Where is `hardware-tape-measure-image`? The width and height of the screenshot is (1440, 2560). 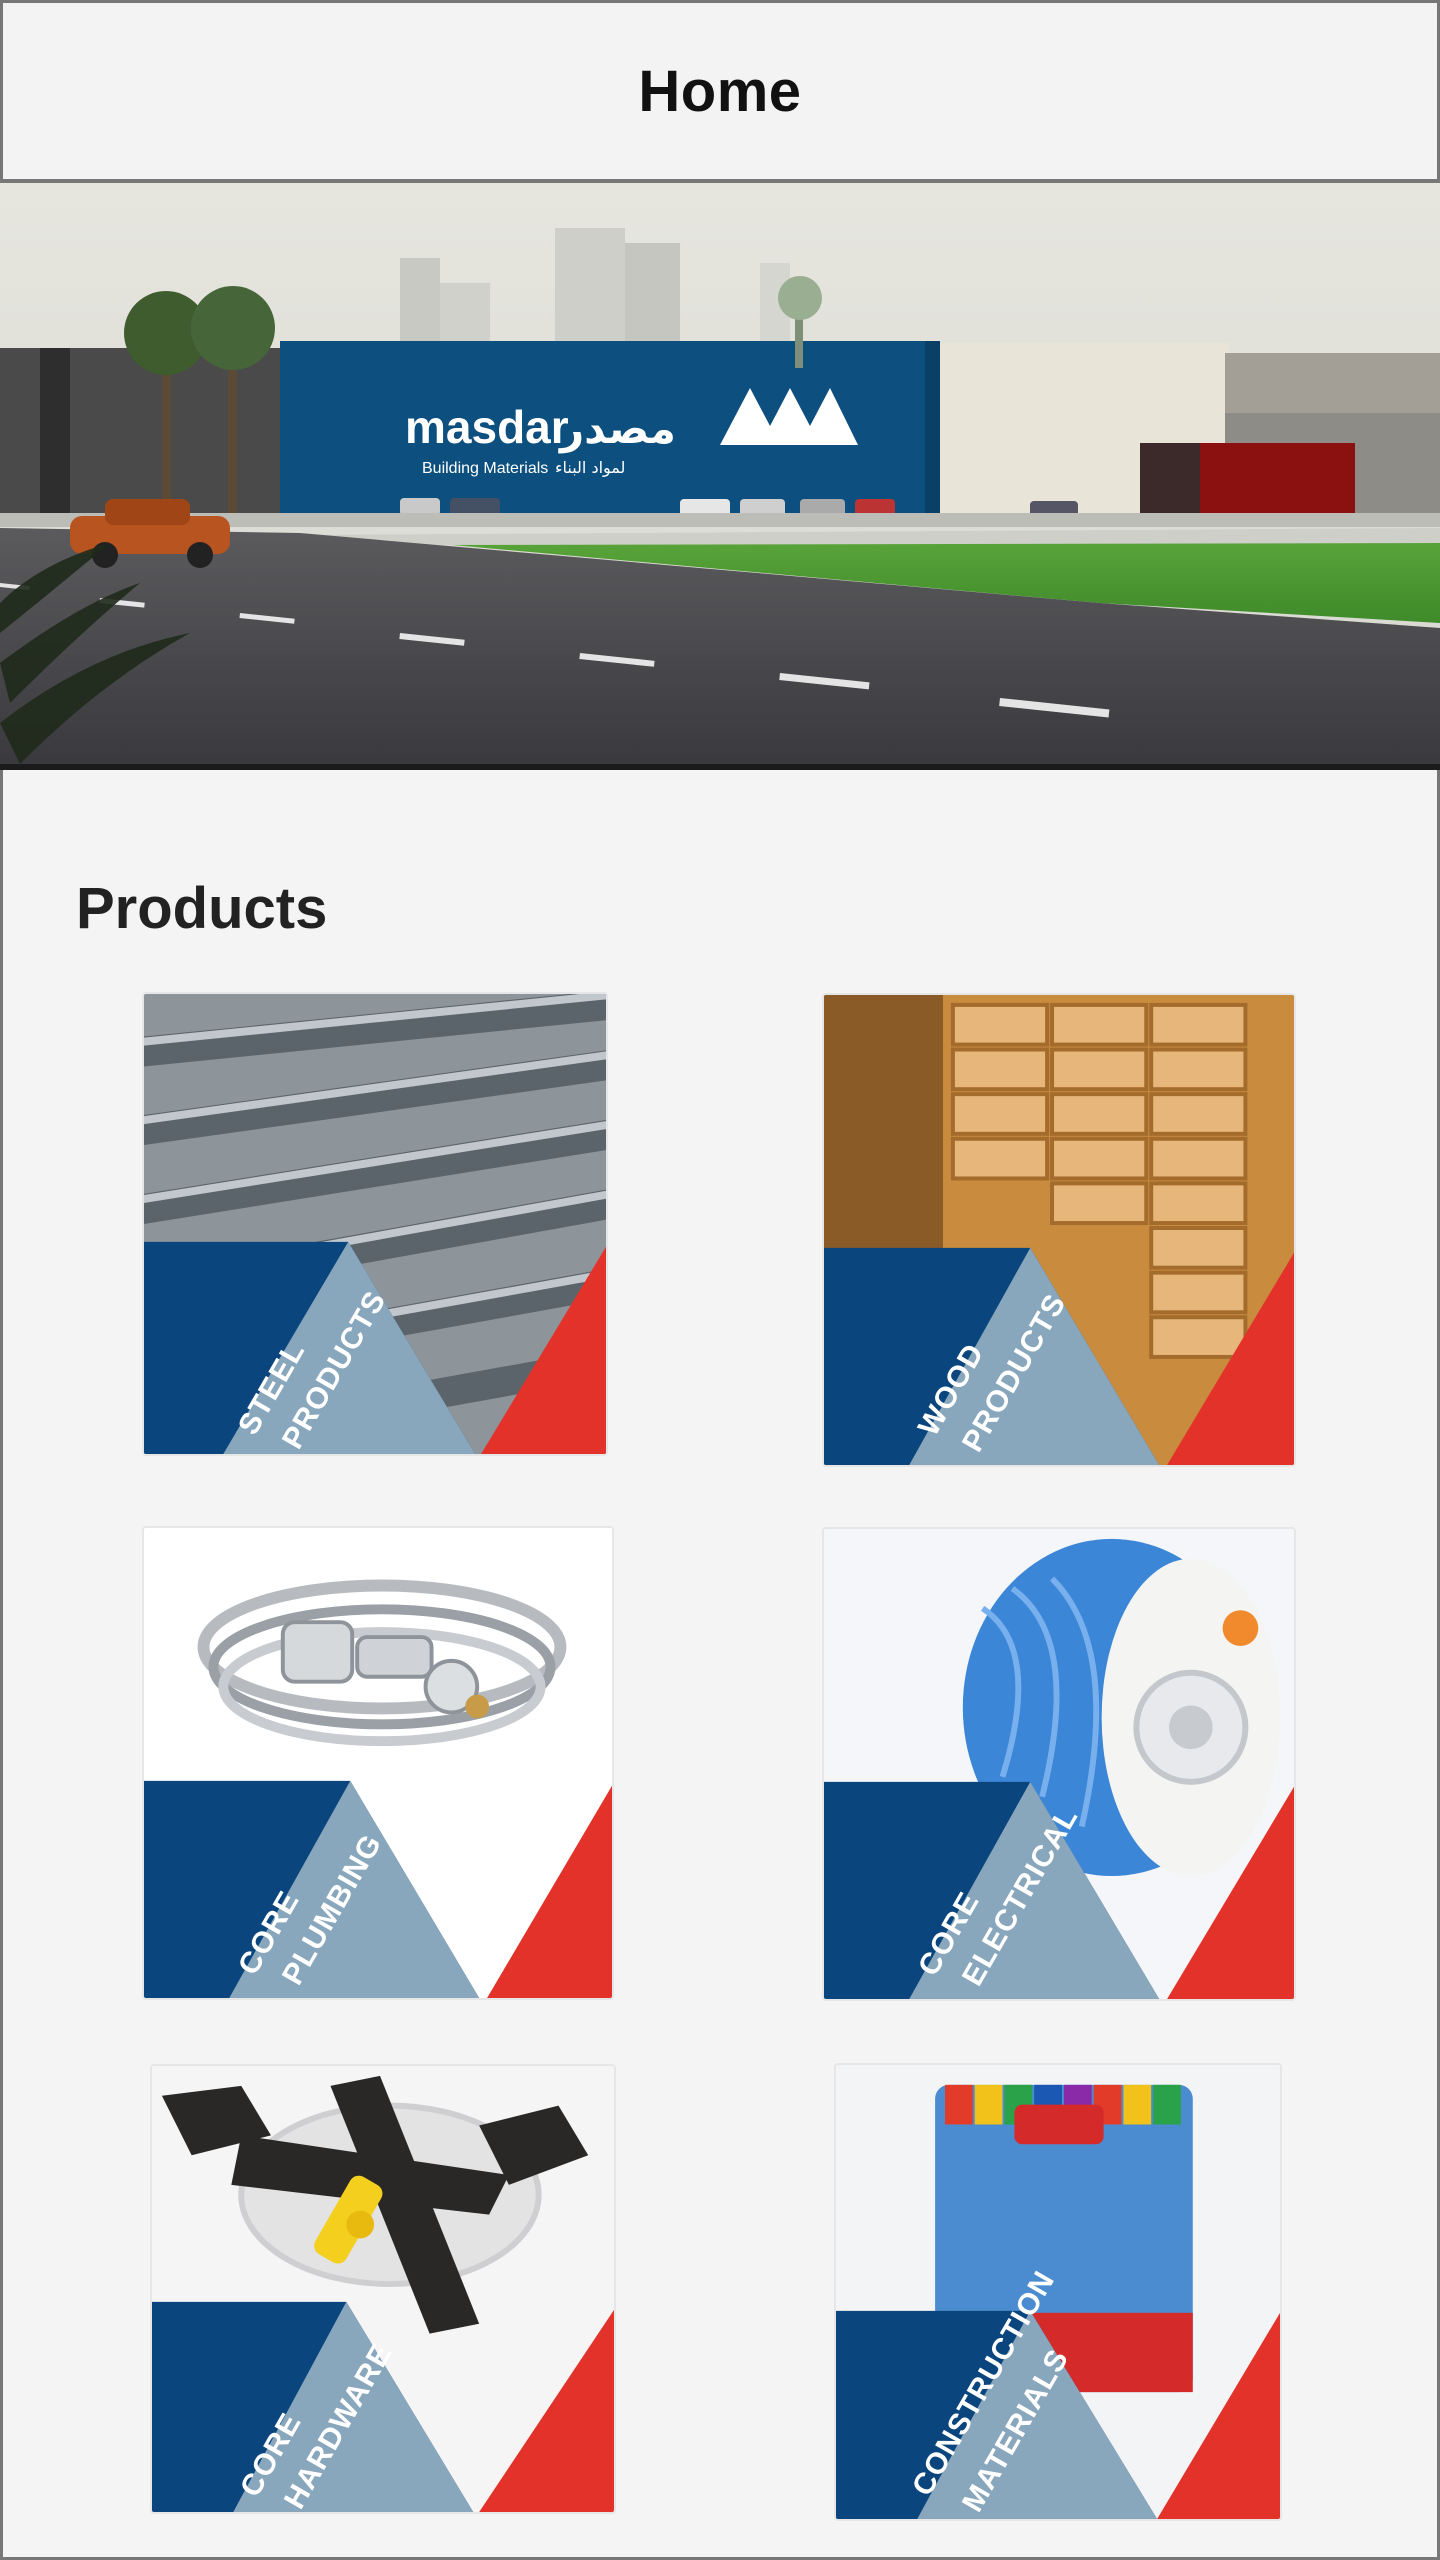 hardware-tape-measure-image is located at coordinates (383, 2289).